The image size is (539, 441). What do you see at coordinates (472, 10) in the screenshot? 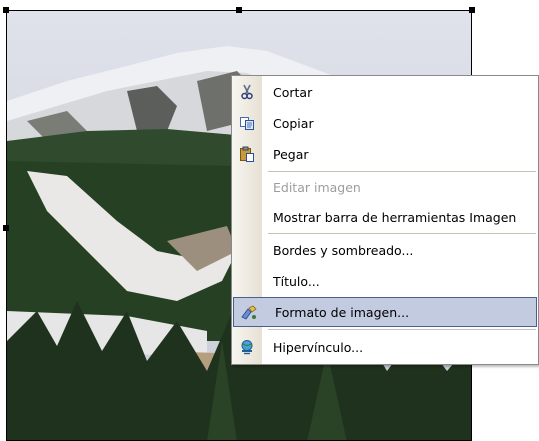
I see `resize-handle-top-right` at bounding box center [472, 10].